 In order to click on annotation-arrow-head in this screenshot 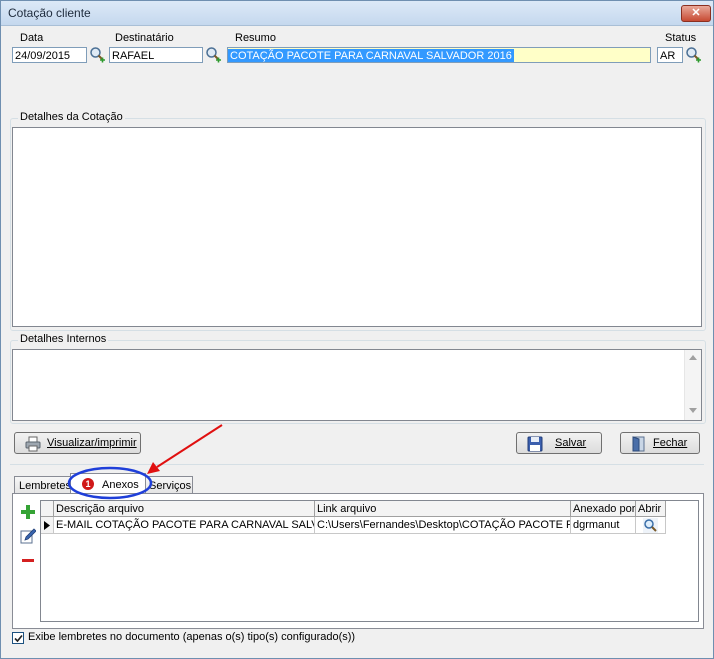, I will do `click(153, 468)`.